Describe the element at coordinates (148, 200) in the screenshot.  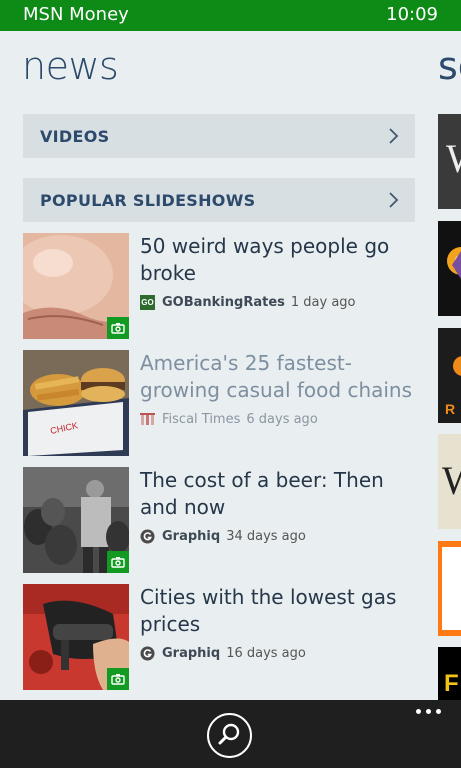
I see `popular-slideshows-label: POPULAR SLIDESHOWS` at that location.